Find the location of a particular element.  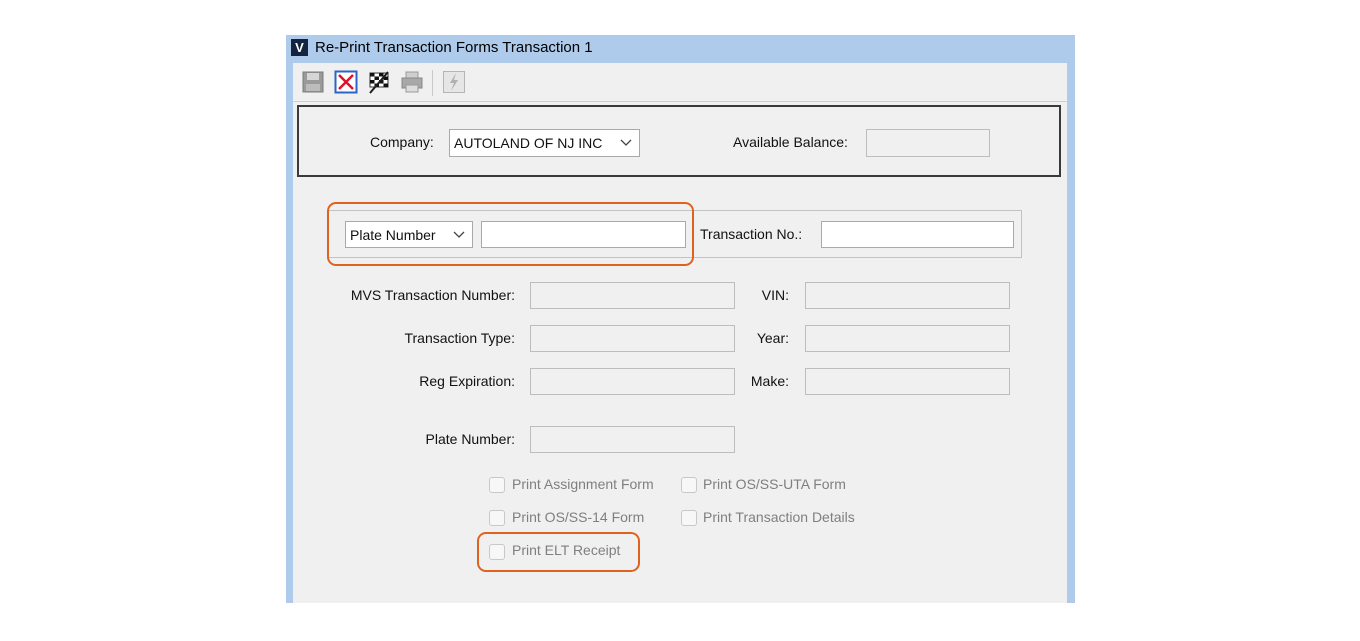

save-button is located at coordinates (313, 82).